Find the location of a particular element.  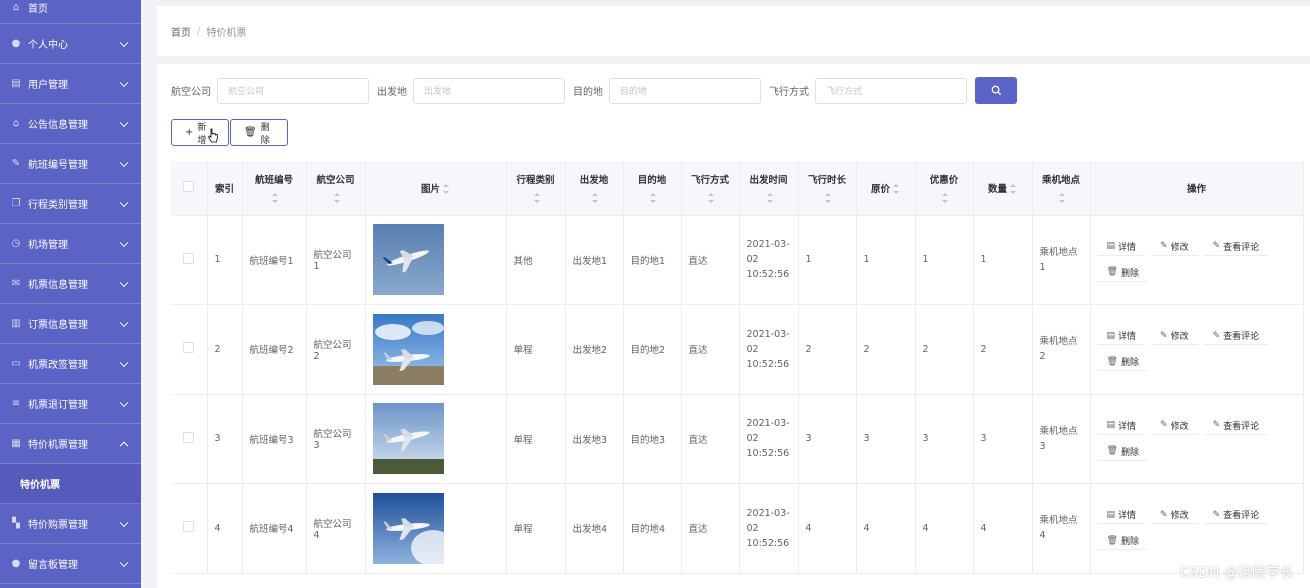

search-button is located at coordinates (996, 90).